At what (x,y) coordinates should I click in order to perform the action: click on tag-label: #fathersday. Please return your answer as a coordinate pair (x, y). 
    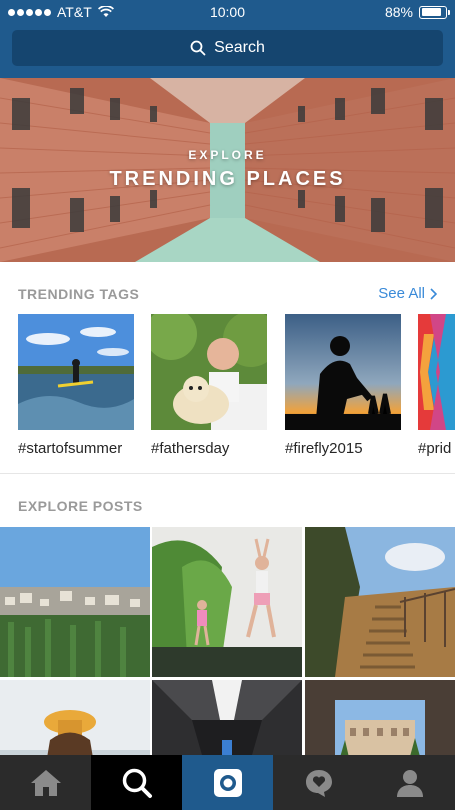
    Looking at the image, I should click on (190, 448).